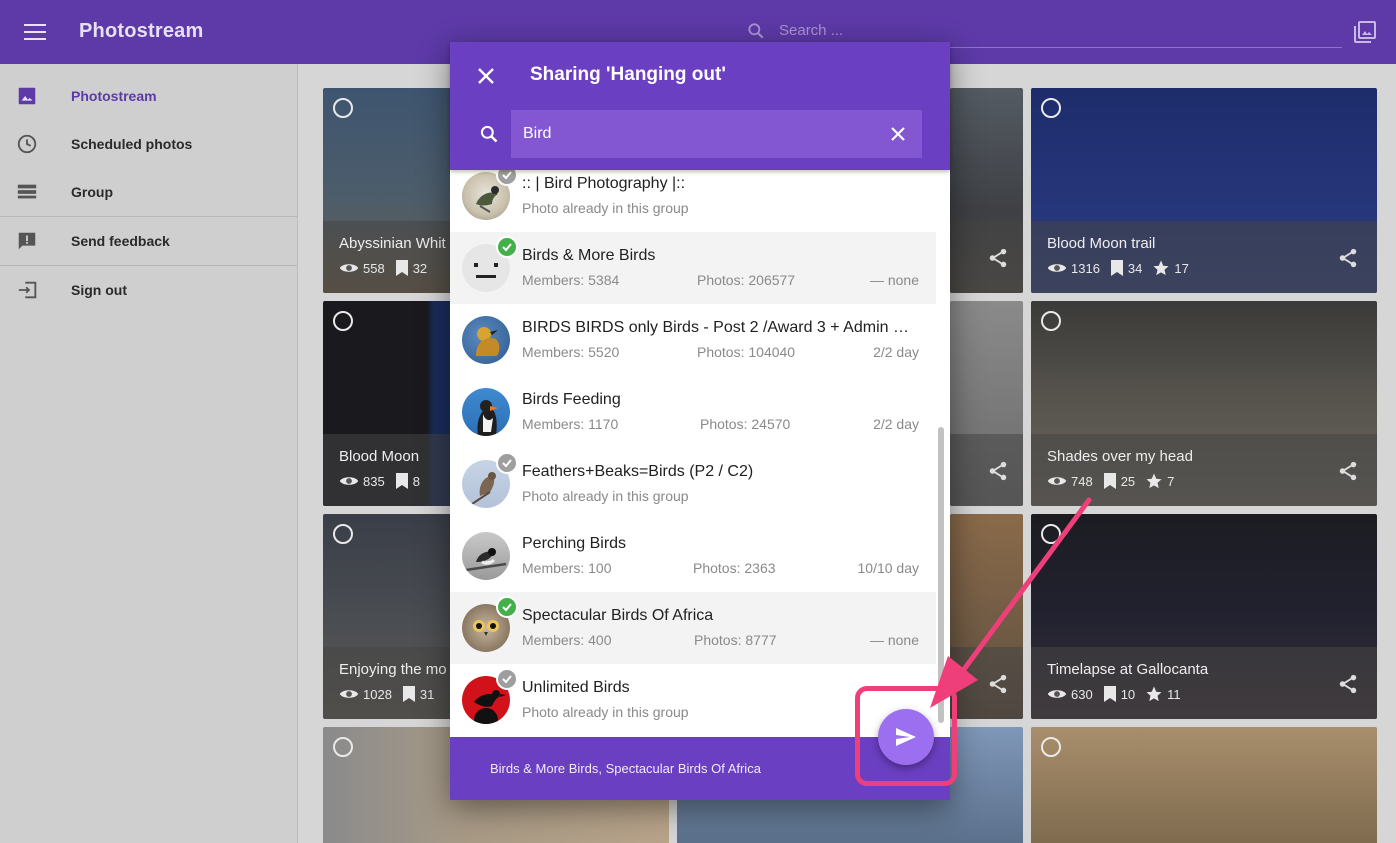 The image size is (1396, 843). What do you see at coordinates (628, 74) in the screenshot?
I see `dialog-title: Sharing 'Hanging out'` at bounding box center [628, 74].